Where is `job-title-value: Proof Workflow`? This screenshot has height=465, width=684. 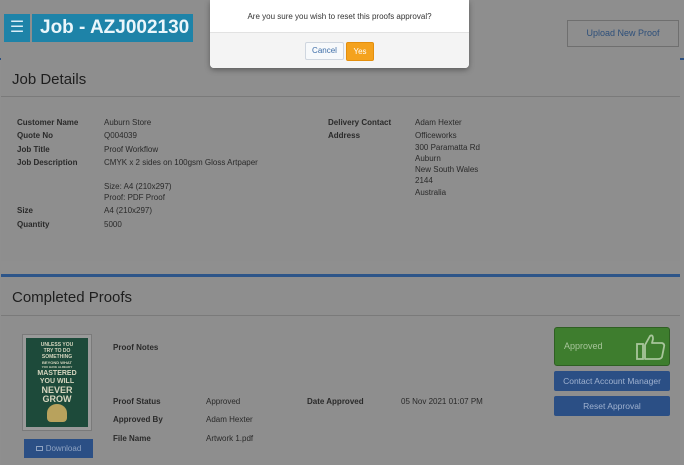
job-title-value: Proof Workflow is located at coordinates (131, 149).